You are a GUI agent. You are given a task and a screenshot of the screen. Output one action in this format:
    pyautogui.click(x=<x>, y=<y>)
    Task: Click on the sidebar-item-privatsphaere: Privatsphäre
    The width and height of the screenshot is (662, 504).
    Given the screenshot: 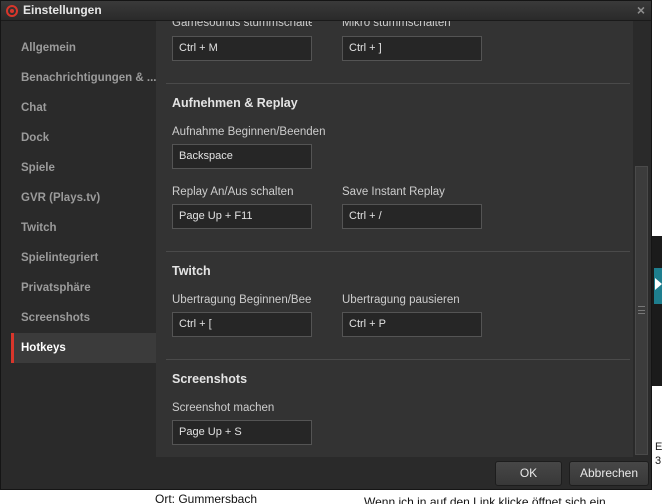 What is the action you would take?
    pyautogui.click(x=83, y=288)
    